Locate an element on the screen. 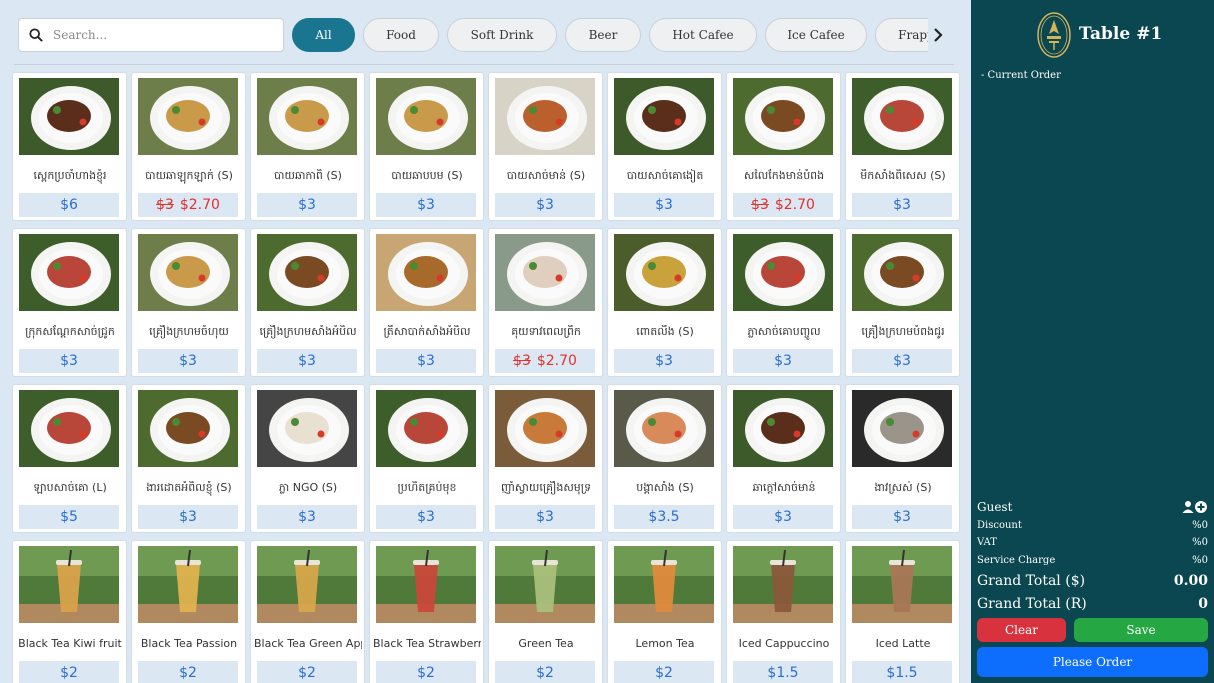 The height and width of the screenshot is (683, 1214). menu-item-card: ងាវស្រស់ (S) $3 is located at coordinates (902, 458).